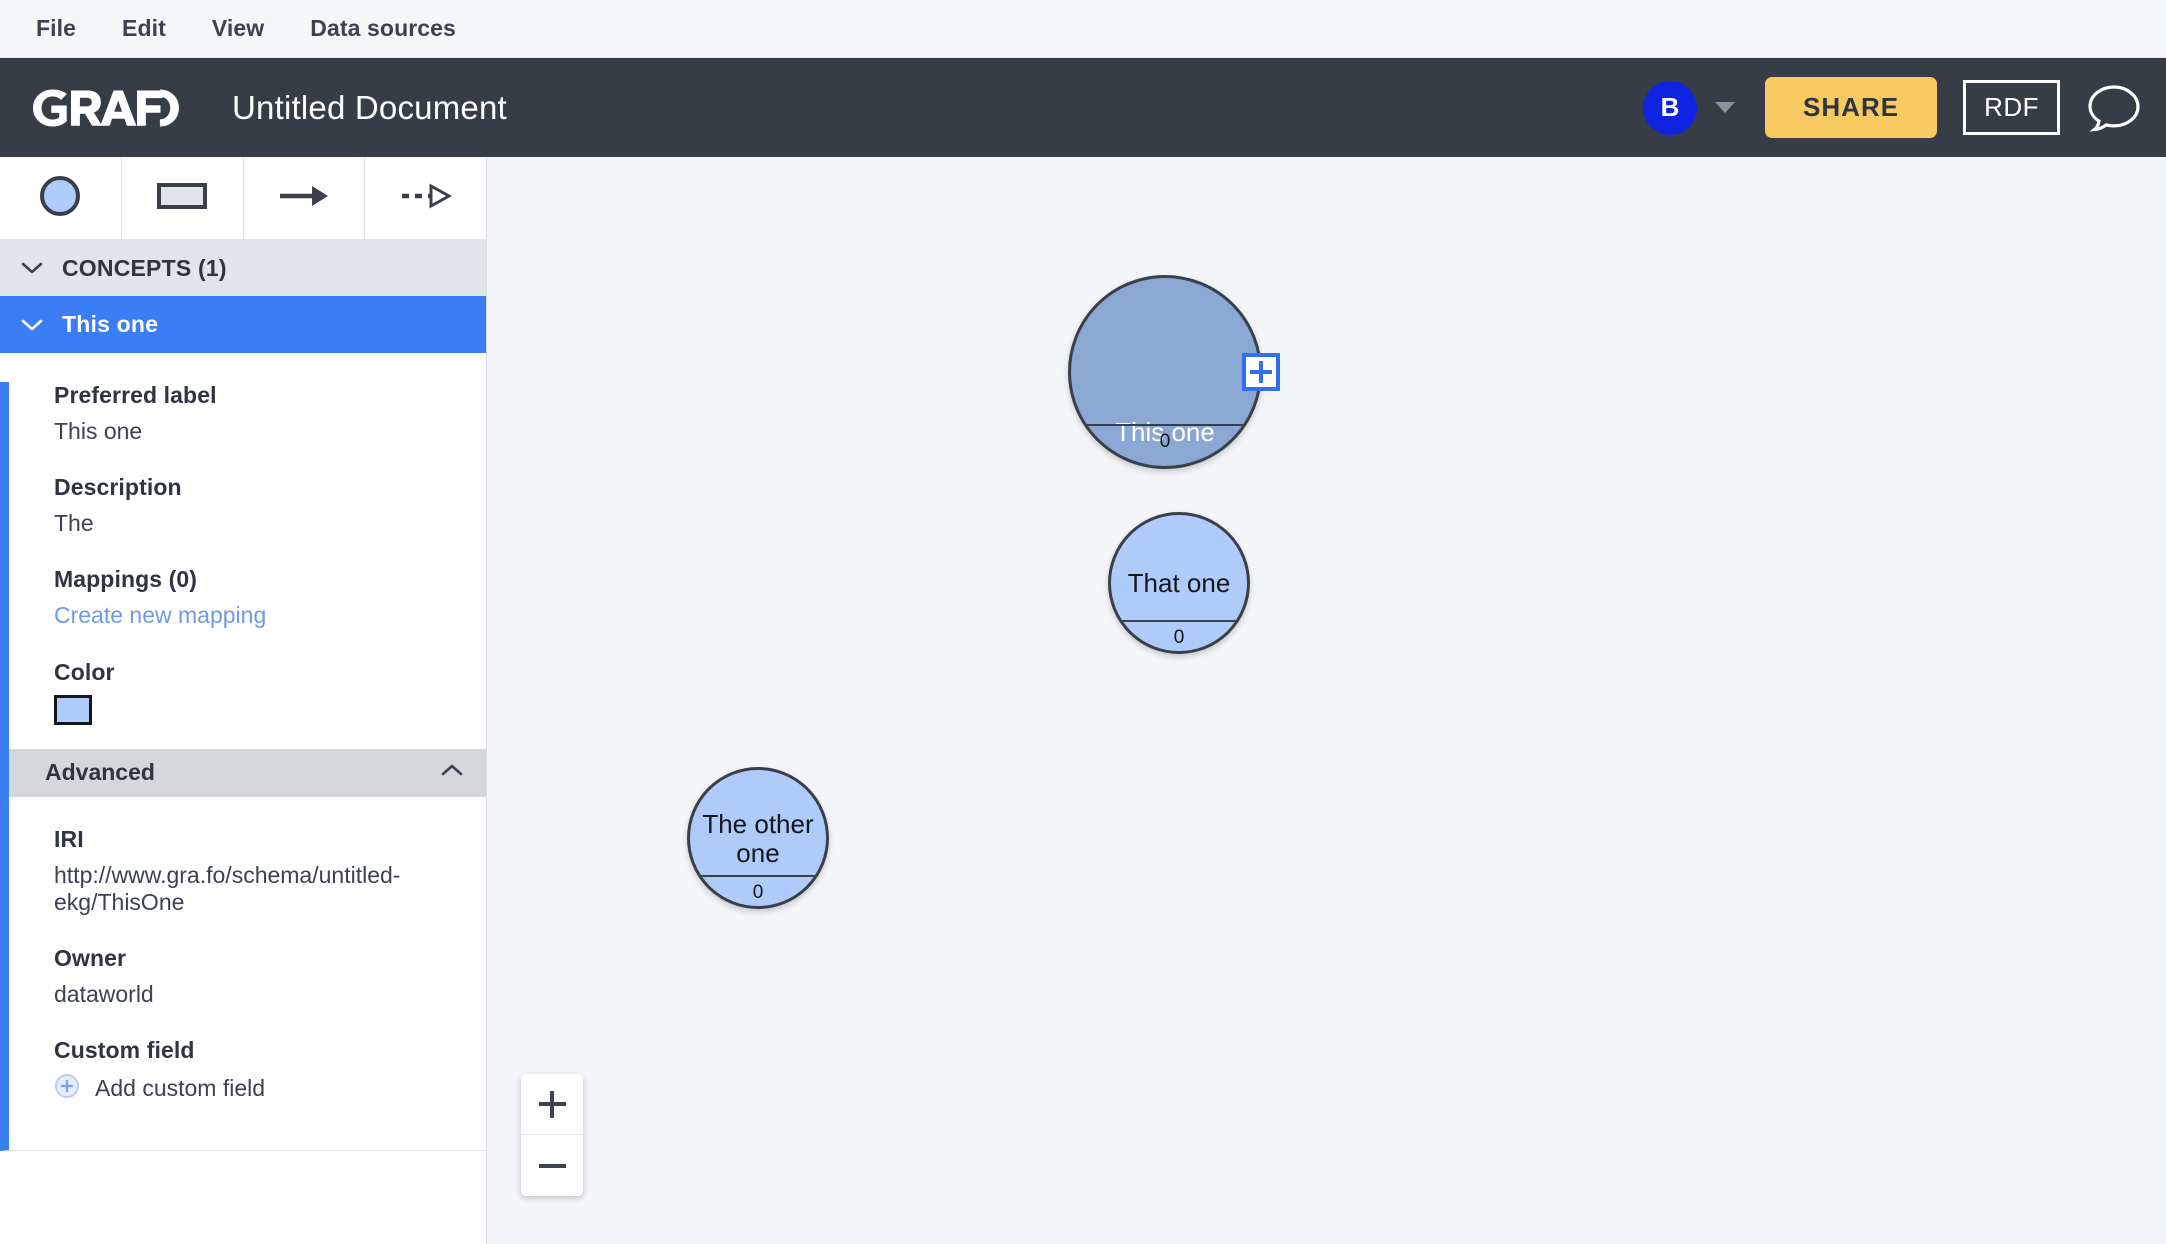 The height and width of the screenshot is (1244, 2166). What do you see at coordinates (260, 523) in the screenshot?
I see `description-value: The` at bounding box center [260, 523].